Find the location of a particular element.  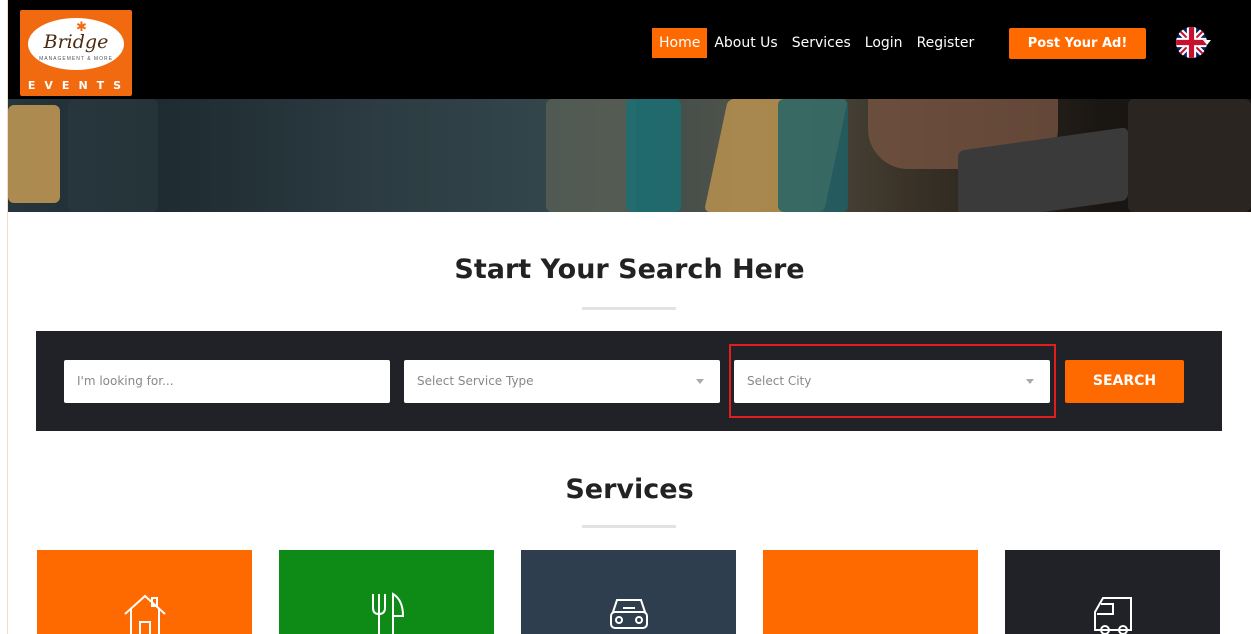

service-card-other is located at coordinates (870, 592).